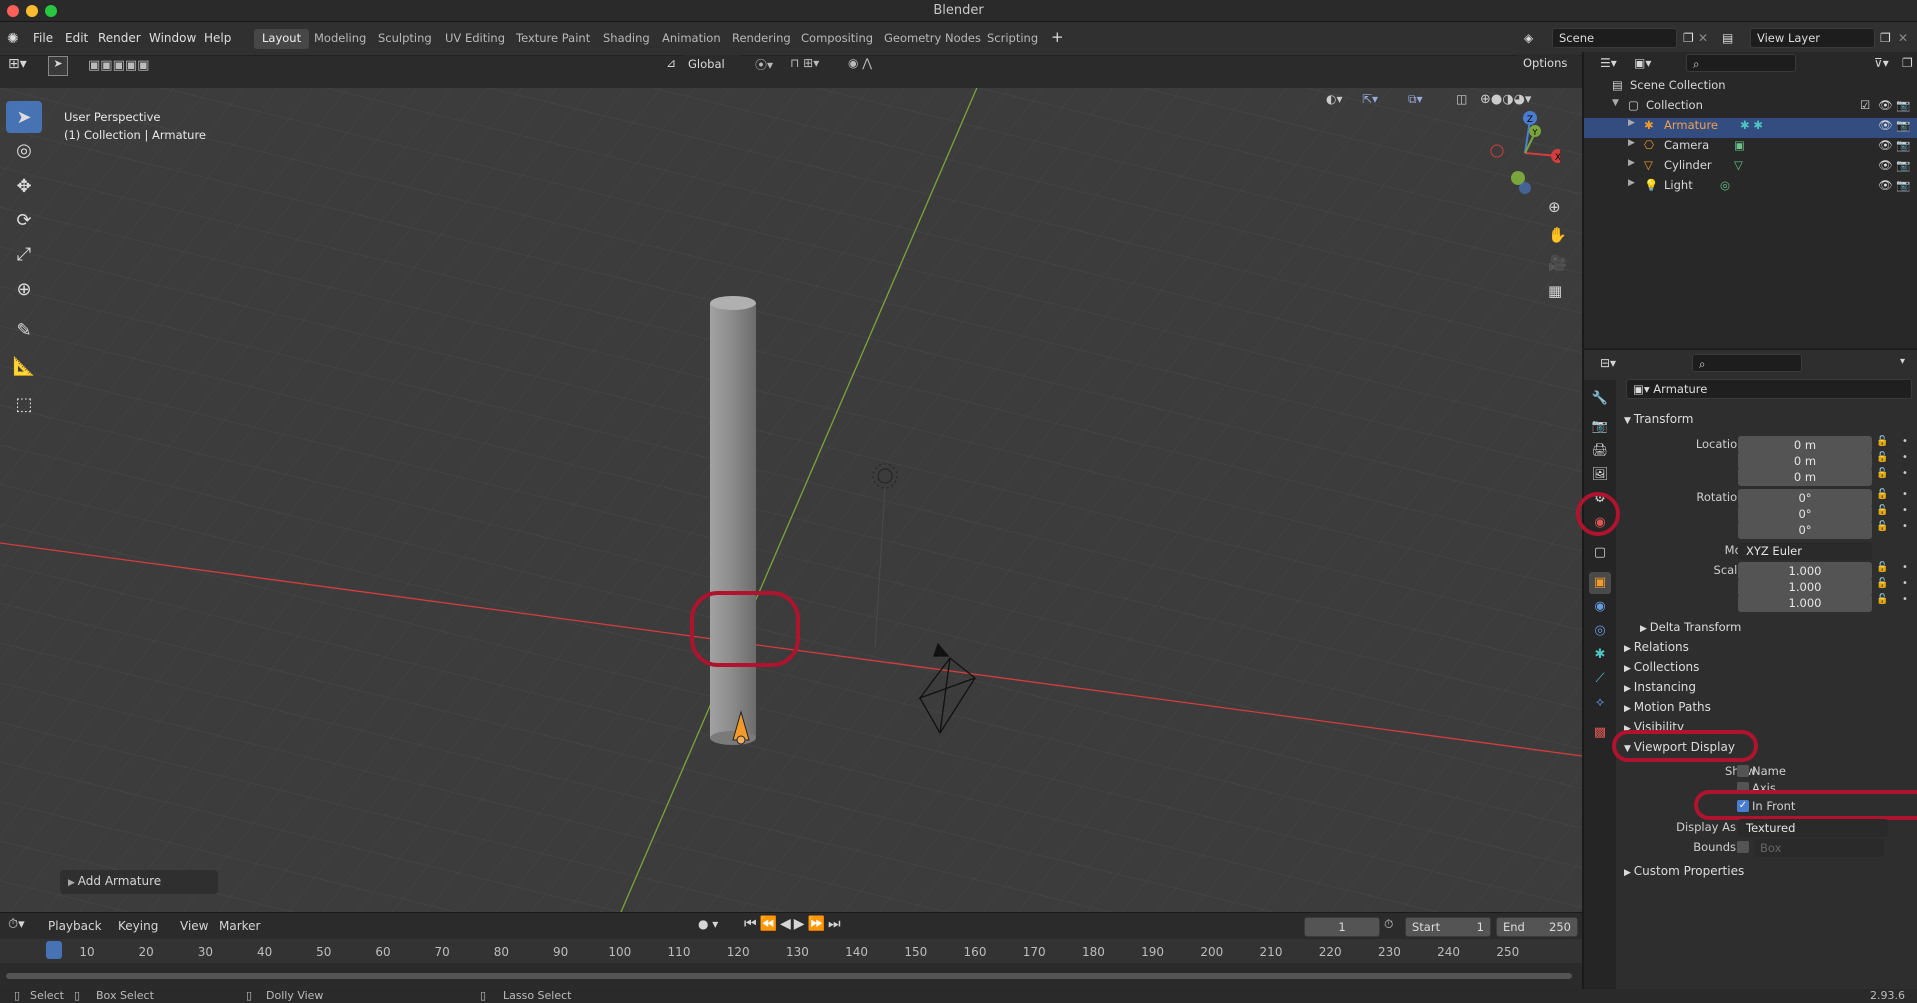  What do you see at coordinates (789, 976) in the screenshot?
I see `timeline-scrollbar` at bounding box center [789, 976].